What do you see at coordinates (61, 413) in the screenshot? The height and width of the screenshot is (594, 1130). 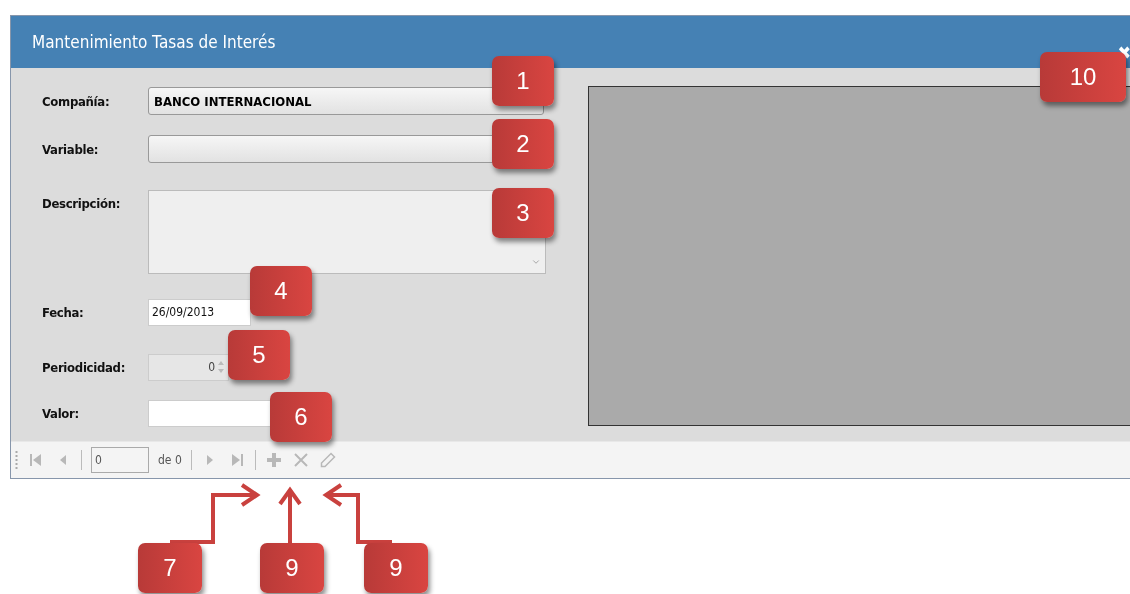 I see `field-label: Valor:` at bounding box center [61, 413].